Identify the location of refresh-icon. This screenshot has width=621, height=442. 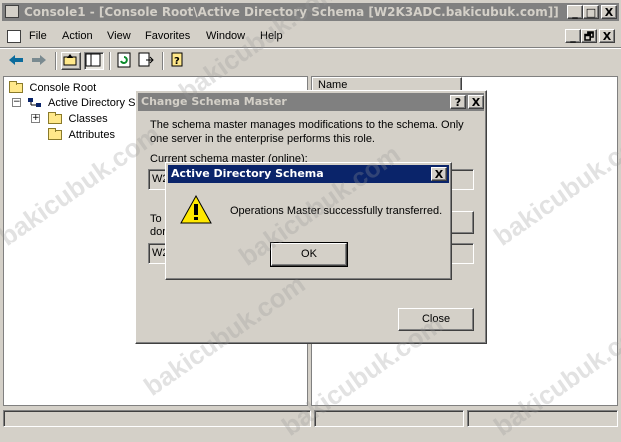
(126, 61).